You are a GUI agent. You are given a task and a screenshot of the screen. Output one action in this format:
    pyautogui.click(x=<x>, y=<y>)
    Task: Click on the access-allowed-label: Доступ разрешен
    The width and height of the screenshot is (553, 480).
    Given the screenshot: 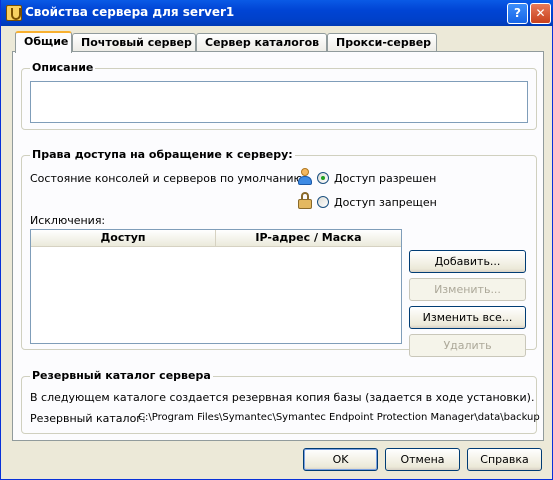 What is the action you would take?
    pyautogui.click(x=385, y=178)
    